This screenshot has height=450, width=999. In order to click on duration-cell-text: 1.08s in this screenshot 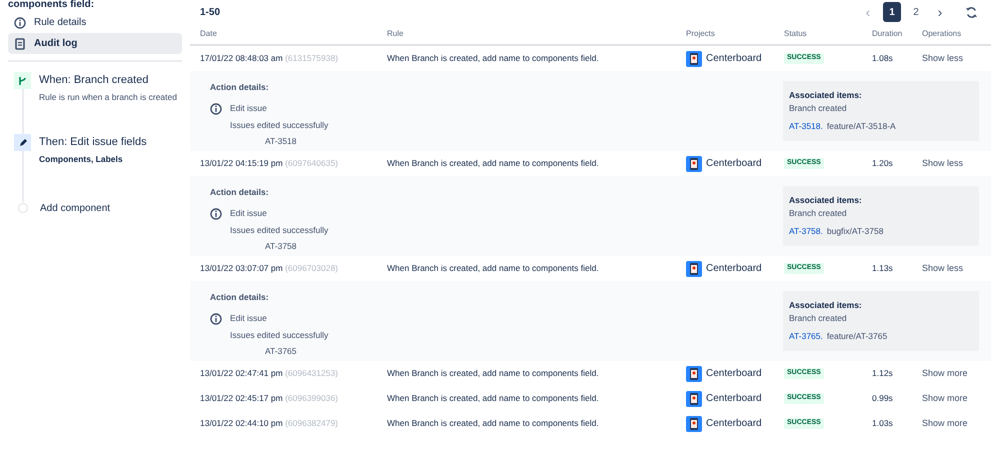, I will do `click(883, 58)`.